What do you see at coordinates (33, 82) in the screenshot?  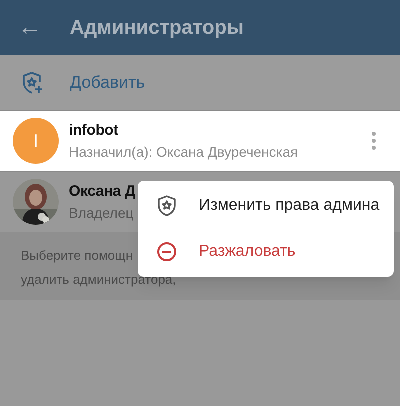 I see `shield-star-plus-icon` at bounding box center [33, 82].